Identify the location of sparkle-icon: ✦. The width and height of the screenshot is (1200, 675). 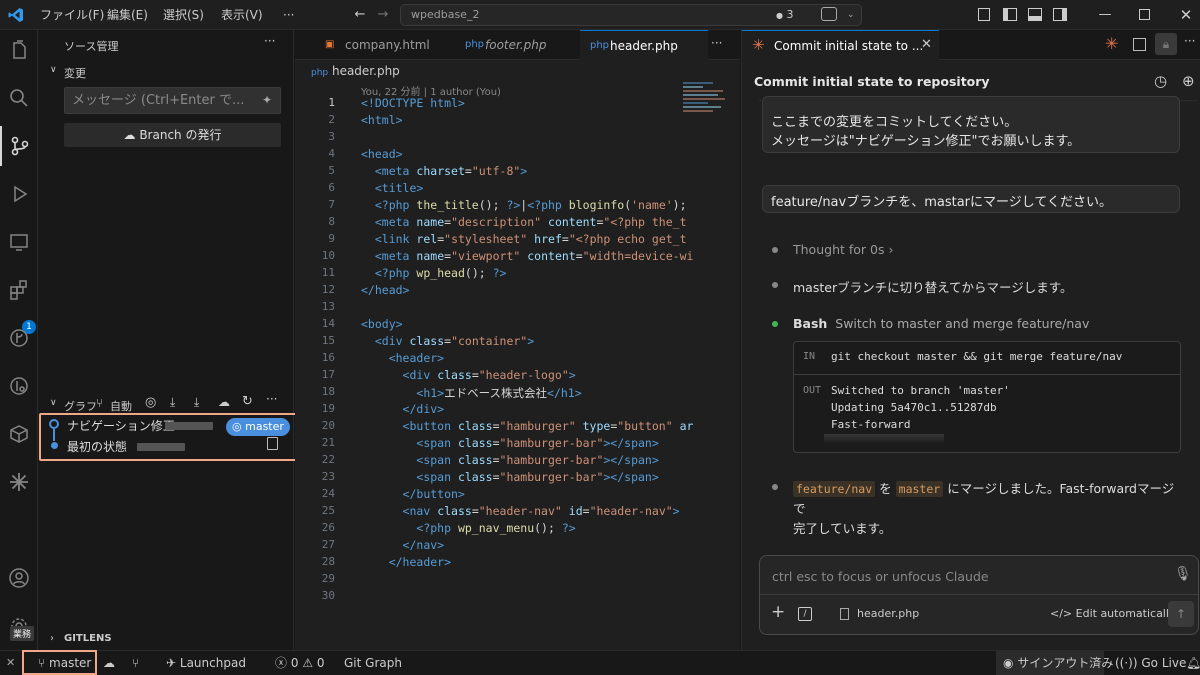
(267, 100).